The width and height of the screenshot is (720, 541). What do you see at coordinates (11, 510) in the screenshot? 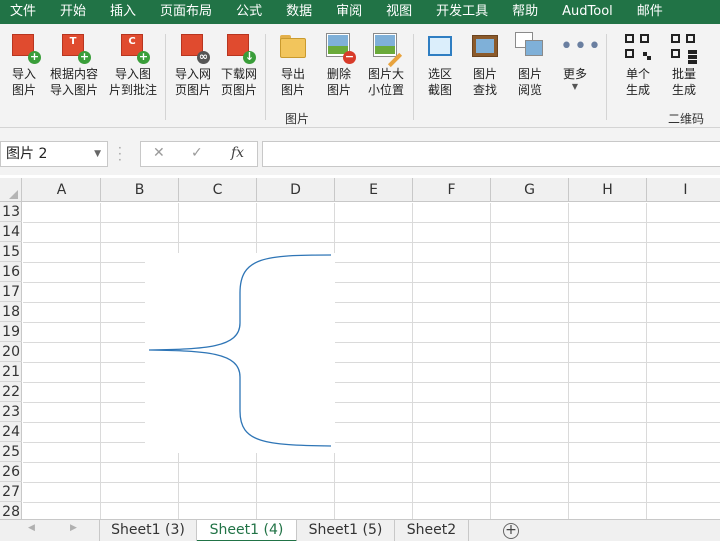
I see `row-header: 28` at bounding box center [11, 510].